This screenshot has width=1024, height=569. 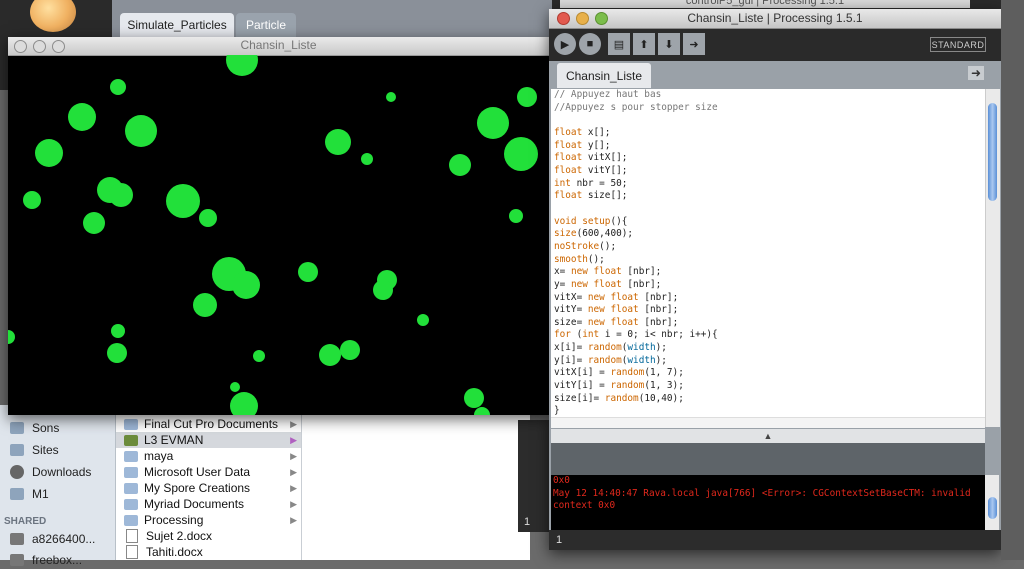 What do you see at coordinates (768, 422) in the screenshot?
I see `code-hscrollbar` at bounding box center [768, 422].